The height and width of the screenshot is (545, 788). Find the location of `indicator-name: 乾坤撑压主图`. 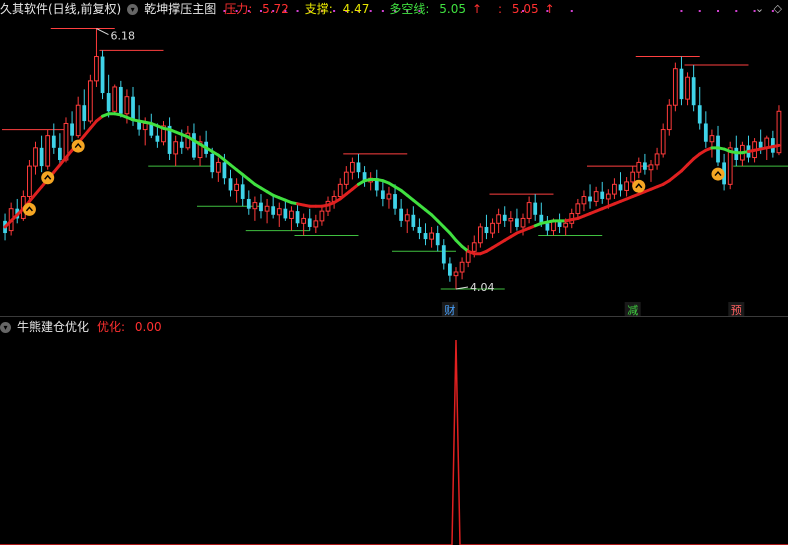

indicator-name: 乾坤撑压主图 is located at coordinates (180, 9).